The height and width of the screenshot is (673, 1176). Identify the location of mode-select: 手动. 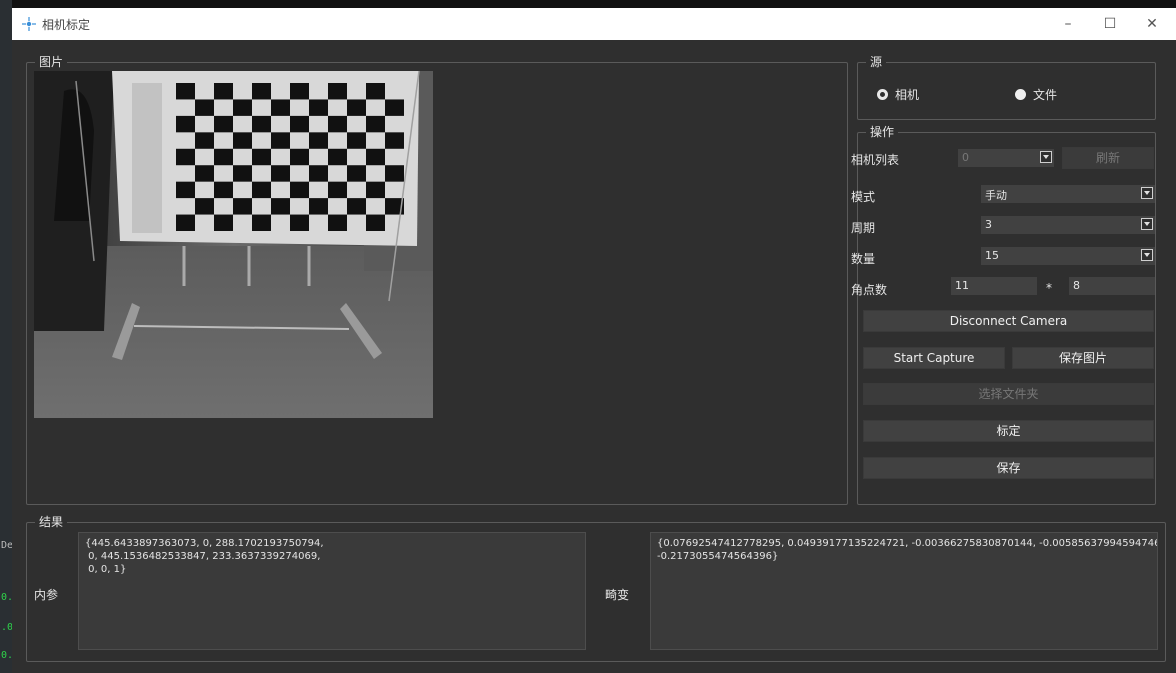
(1068, 194).